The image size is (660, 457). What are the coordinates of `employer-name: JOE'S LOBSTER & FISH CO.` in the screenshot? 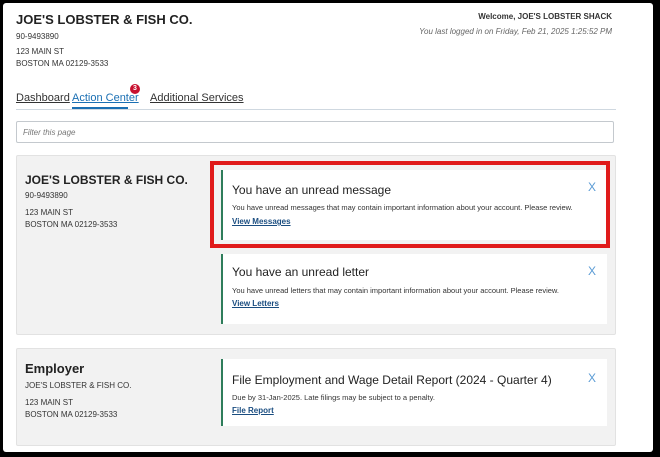 It's located at (78, 385).